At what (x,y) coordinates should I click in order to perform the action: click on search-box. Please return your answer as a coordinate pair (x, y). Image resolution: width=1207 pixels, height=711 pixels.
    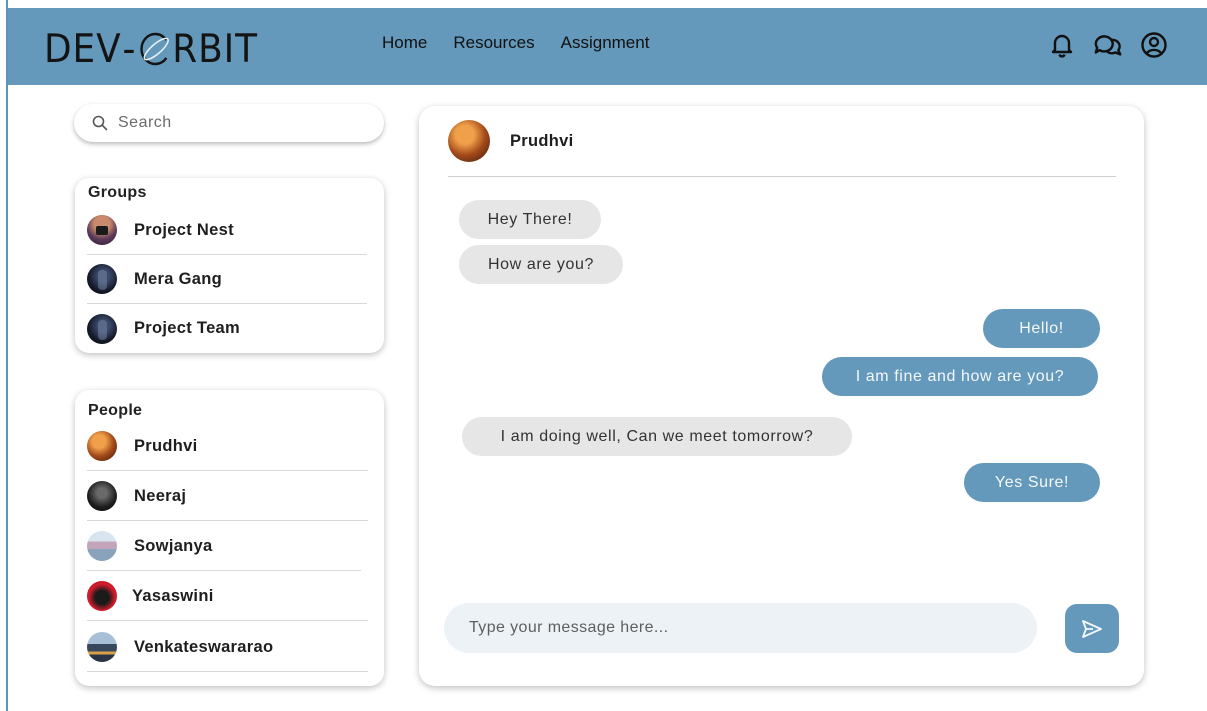
    Looking at the image, I should click on (229, 123).